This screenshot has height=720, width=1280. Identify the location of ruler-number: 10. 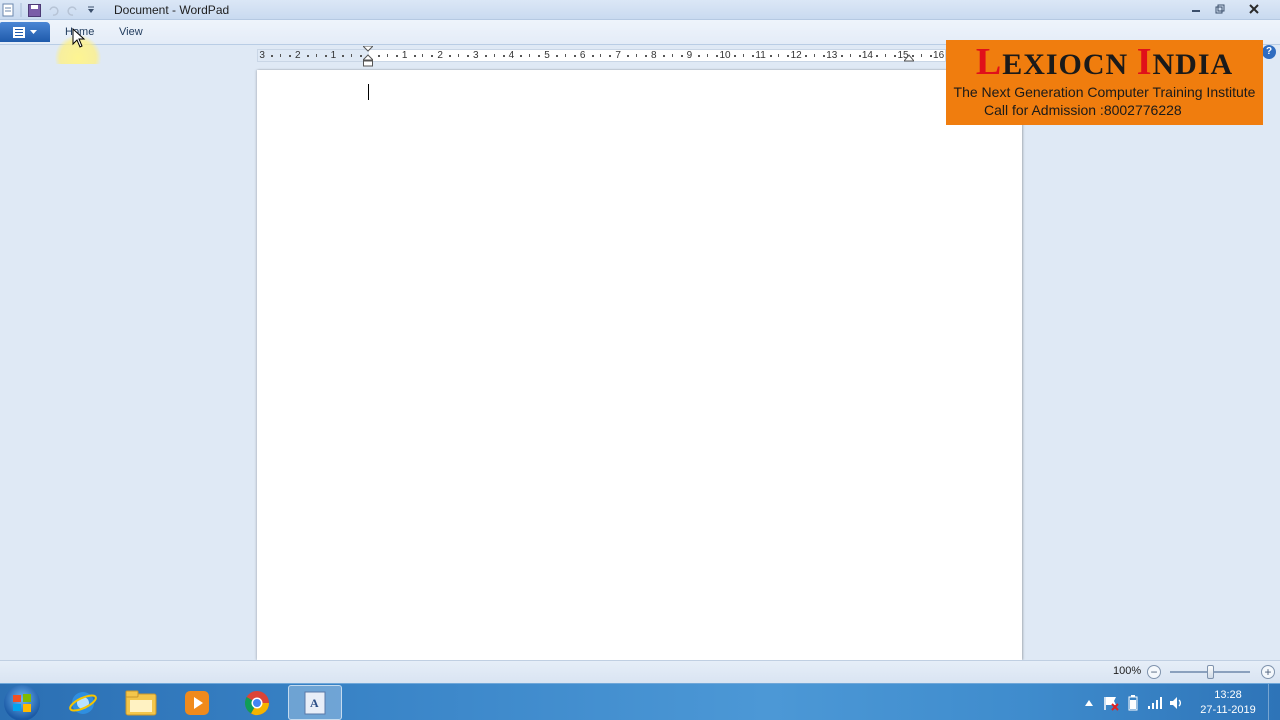
(725, 55).